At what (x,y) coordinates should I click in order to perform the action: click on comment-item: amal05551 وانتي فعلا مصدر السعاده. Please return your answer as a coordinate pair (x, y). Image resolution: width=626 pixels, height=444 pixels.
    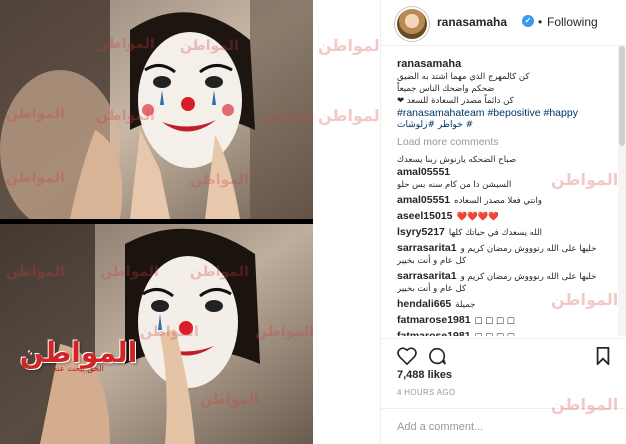
    Looking at the image, I should click on (507, 200).